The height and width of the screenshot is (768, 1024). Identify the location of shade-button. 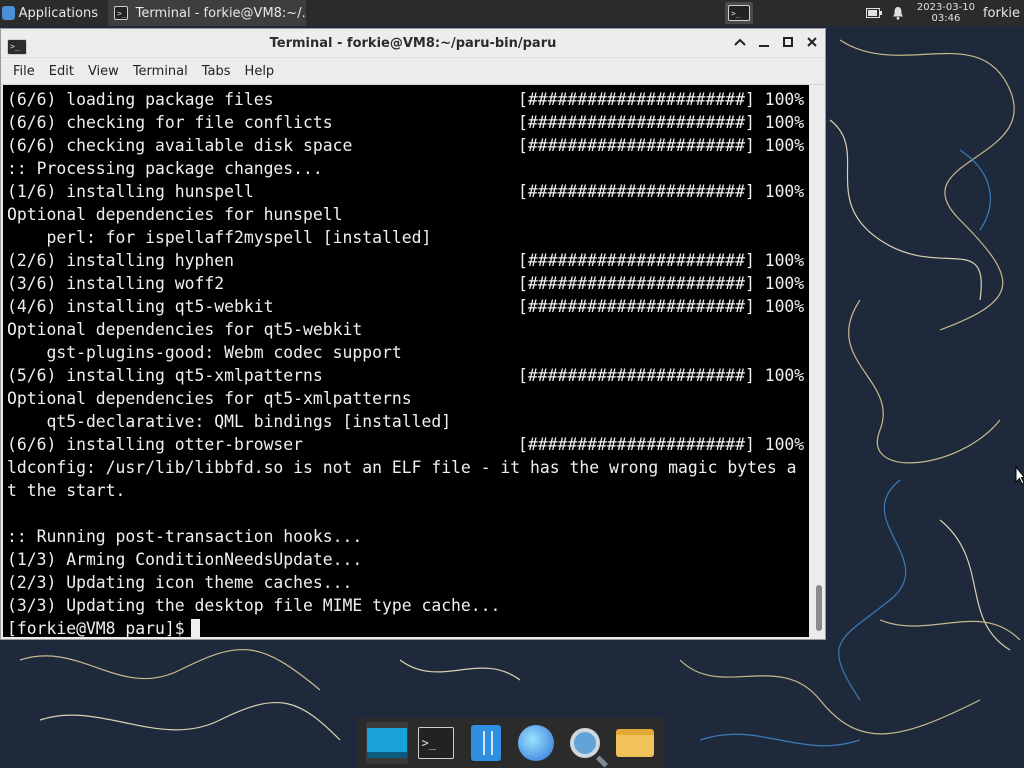
(740, 42).